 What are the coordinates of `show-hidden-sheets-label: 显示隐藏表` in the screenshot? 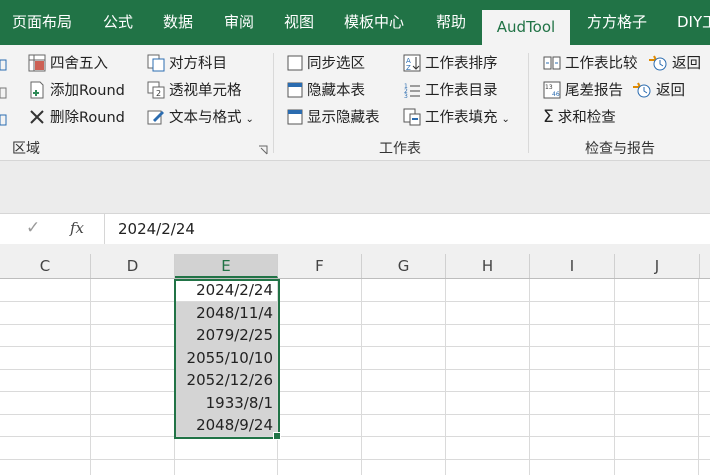 It's located at (343, 118).